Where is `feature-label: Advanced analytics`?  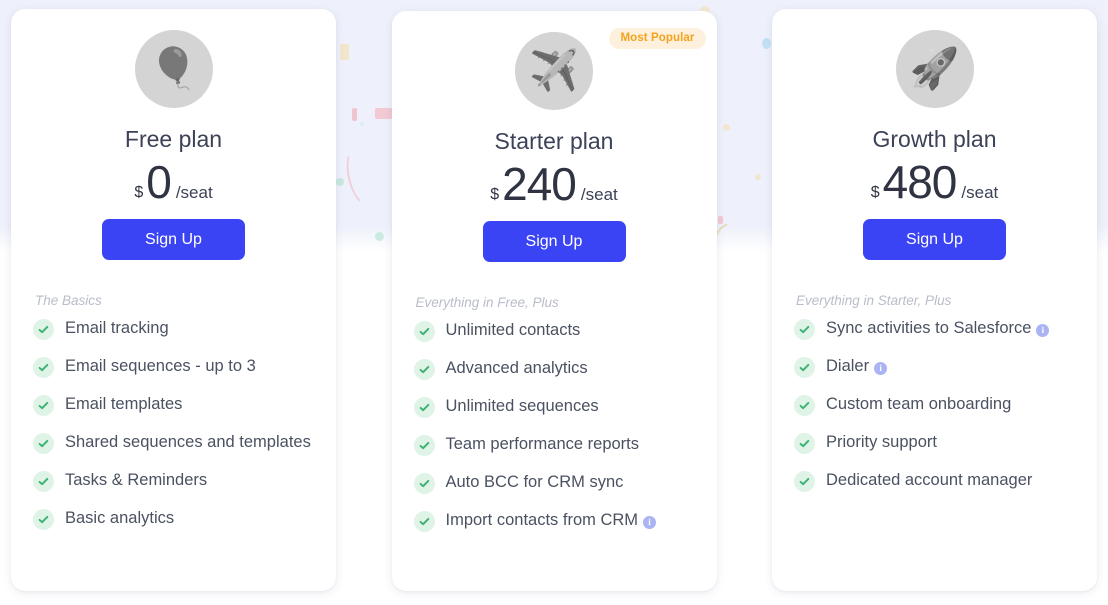
feature-label: Advanced analytics is located at coordinates (516, 368).